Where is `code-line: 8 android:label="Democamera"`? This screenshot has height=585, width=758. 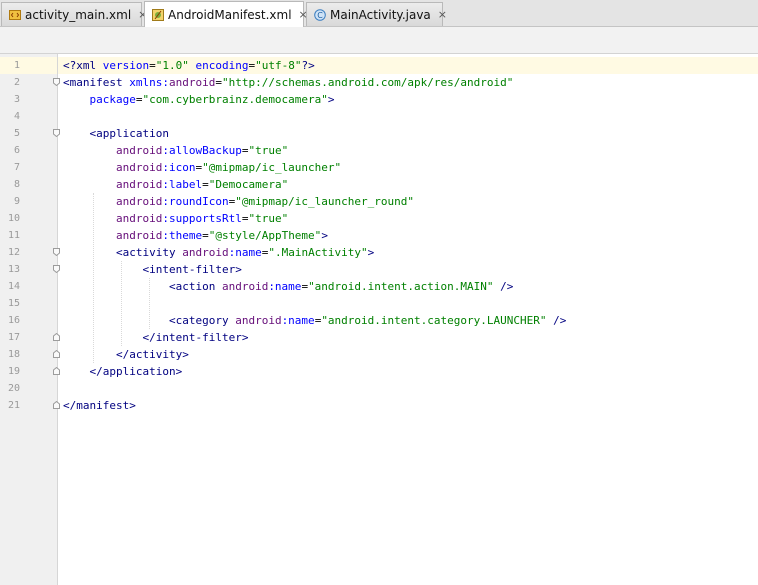
code-line: 8 android:label="Democamera" is located at coordinates (379, 184).